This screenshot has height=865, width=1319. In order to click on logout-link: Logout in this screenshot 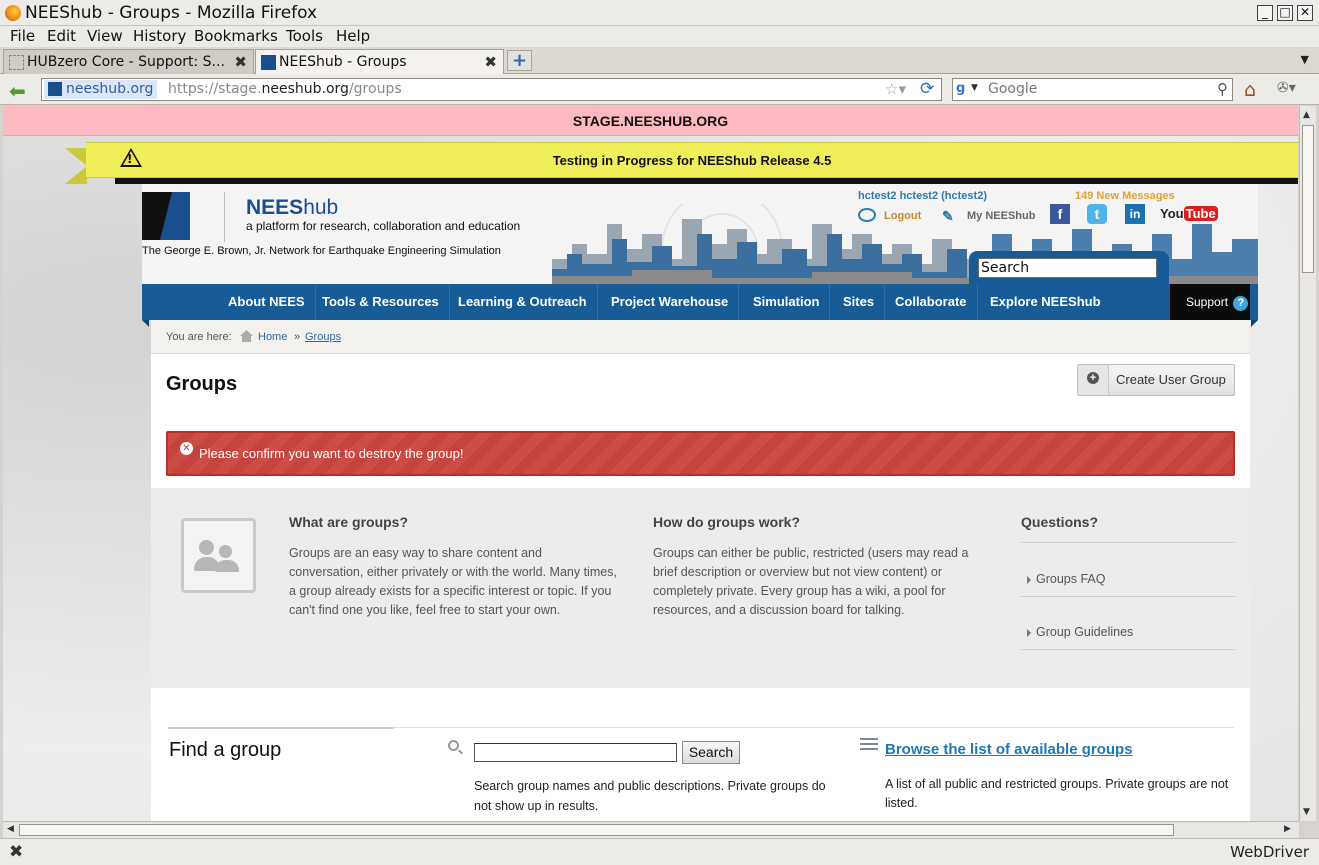, I will do `click(889, 215)`.